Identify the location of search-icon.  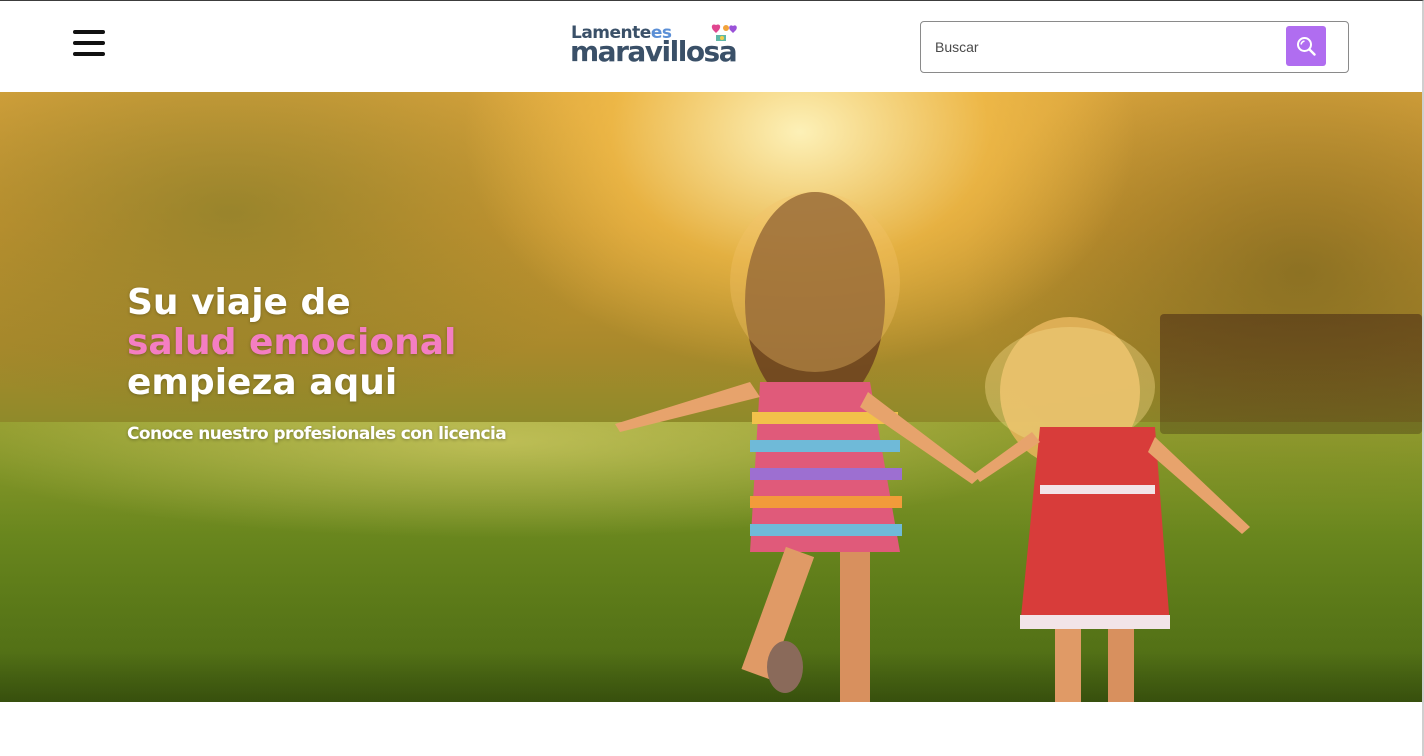
(1306, 46).